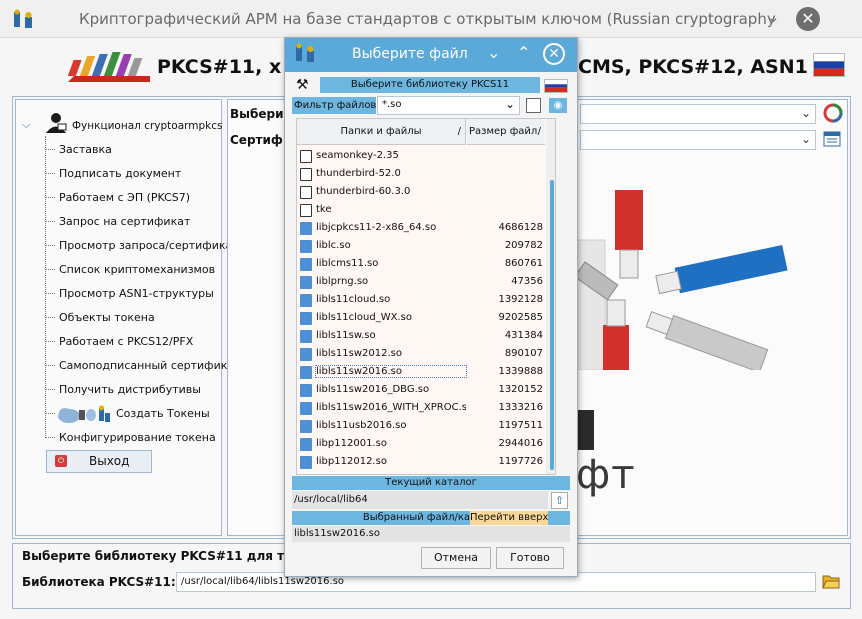  Describe the element at coordinates (509, 518) in the screenshot. I see `go-up-button: Перейти вверх` at that location.